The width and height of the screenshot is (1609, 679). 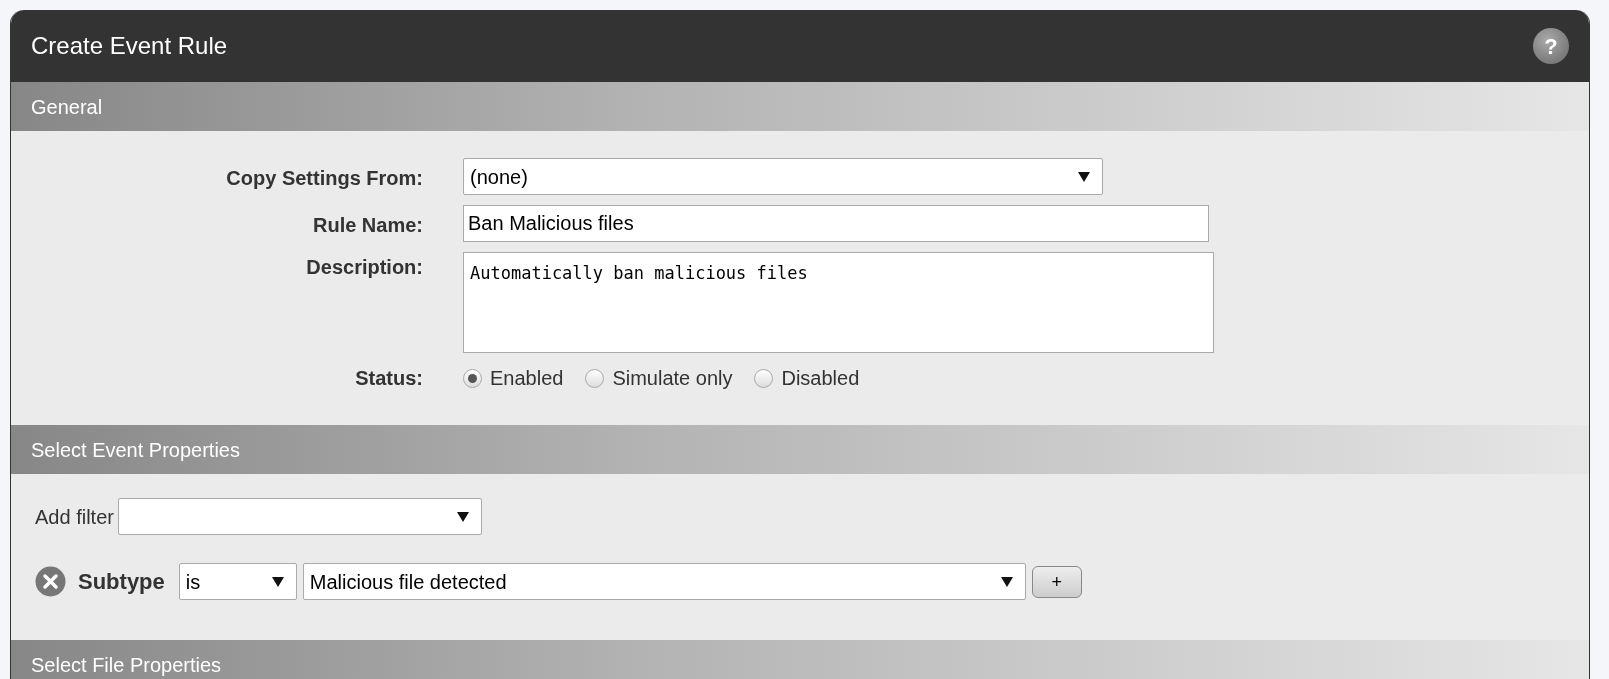 What do you see at coordinates (513, 378) in the screenshot?
I see `radio-option: Enabled` at bounding box center [513, 378].